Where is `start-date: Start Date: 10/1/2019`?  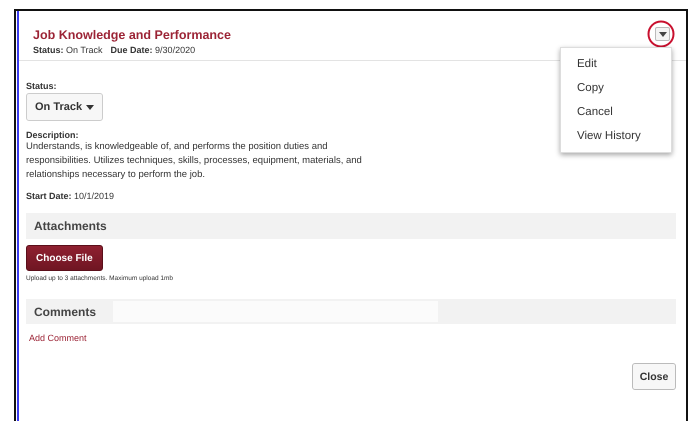
start-date: Start Date: 10/1/2019 is located at coordinates (70, 196).